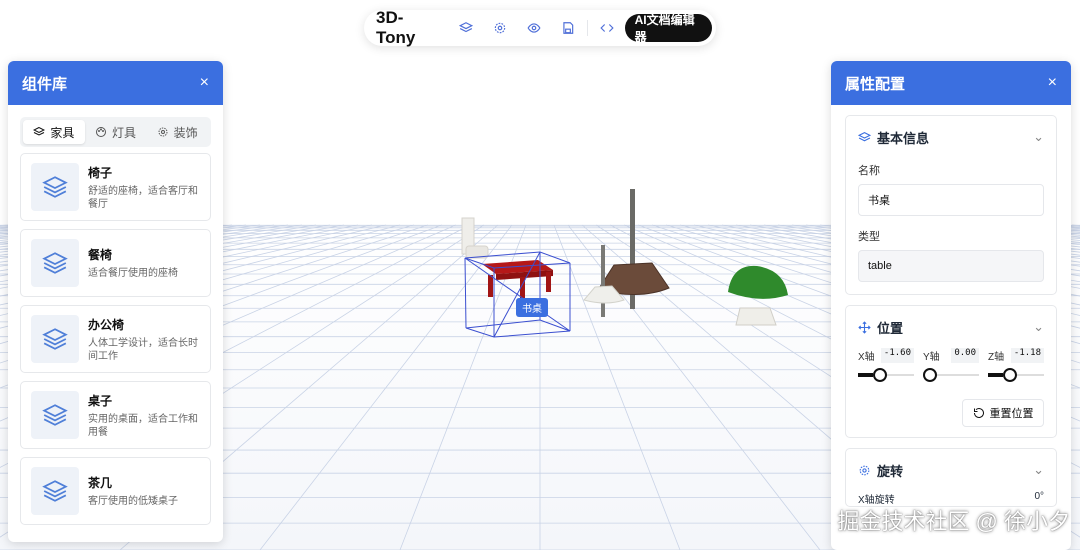 This screenshot has width=1080, height=550. What do you see at coordinates (106, 324) in the screenshot?
I see `item-name: 办公椅` at bounding box center [106, 324].